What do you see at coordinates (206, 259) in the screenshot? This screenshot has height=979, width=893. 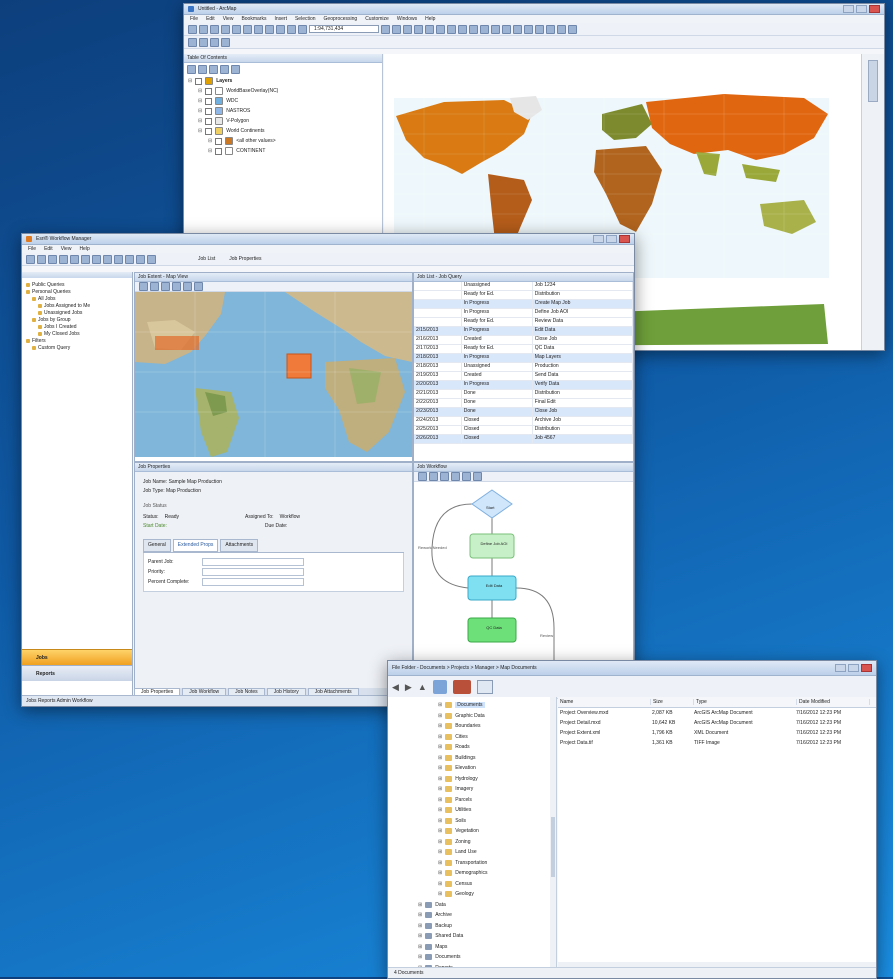 I see `tab-job-list: Job List` at bounding box center [206, 259].